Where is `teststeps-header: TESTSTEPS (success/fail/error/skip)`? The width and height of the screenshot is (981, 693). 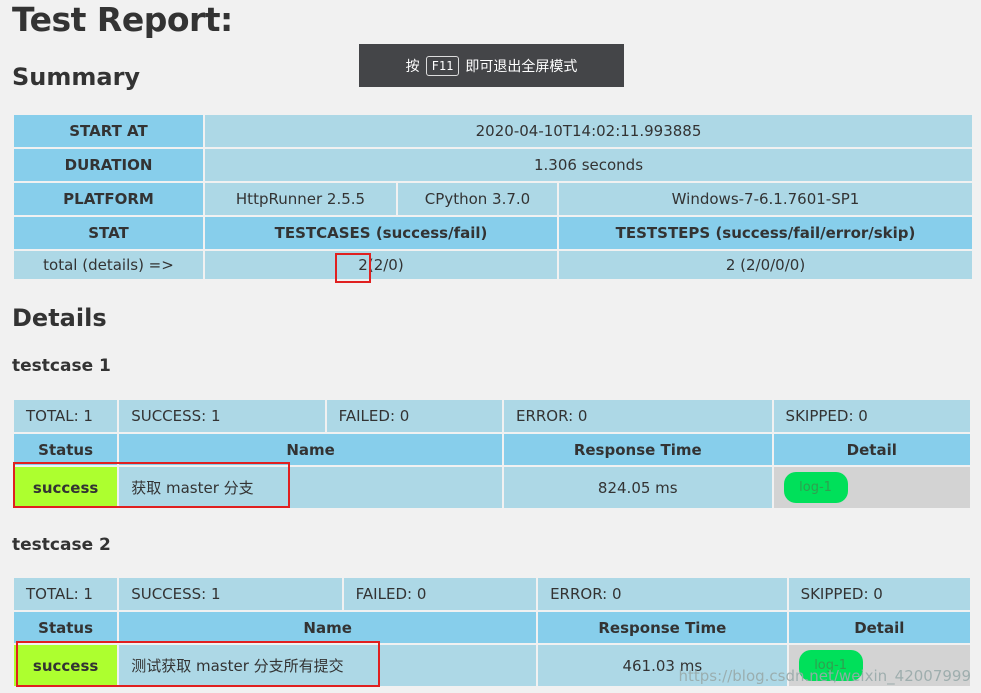 teststeps-header: TESTSTEPS (success/fail/error/skip) is located at coordinates (766, 233).